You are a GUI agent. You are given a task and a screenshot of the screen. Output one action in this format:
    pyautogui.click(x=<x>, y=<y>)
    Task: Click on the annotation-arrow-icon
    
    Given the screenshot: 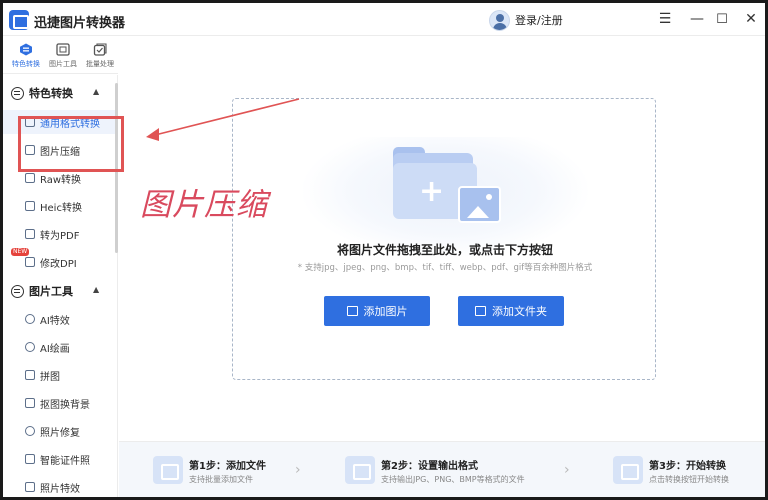 What is the action you would take?
    pyautogui.click(x=223, y=119)
    